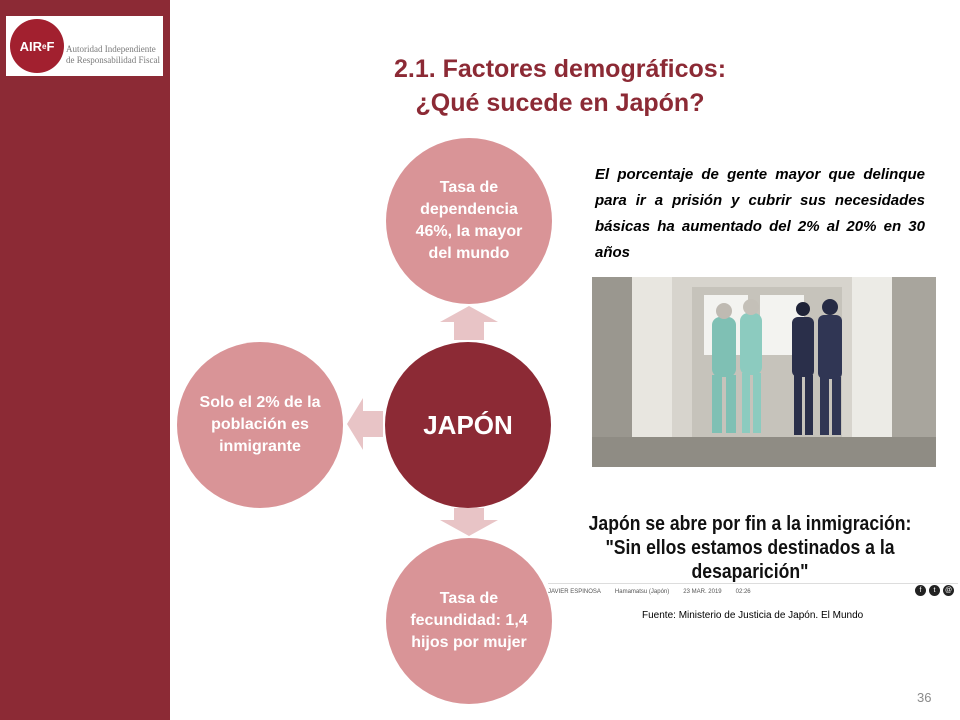  Describe the element at coordinates (920, 590) in the screenshot. I see `facebook-icon: f` at that location.